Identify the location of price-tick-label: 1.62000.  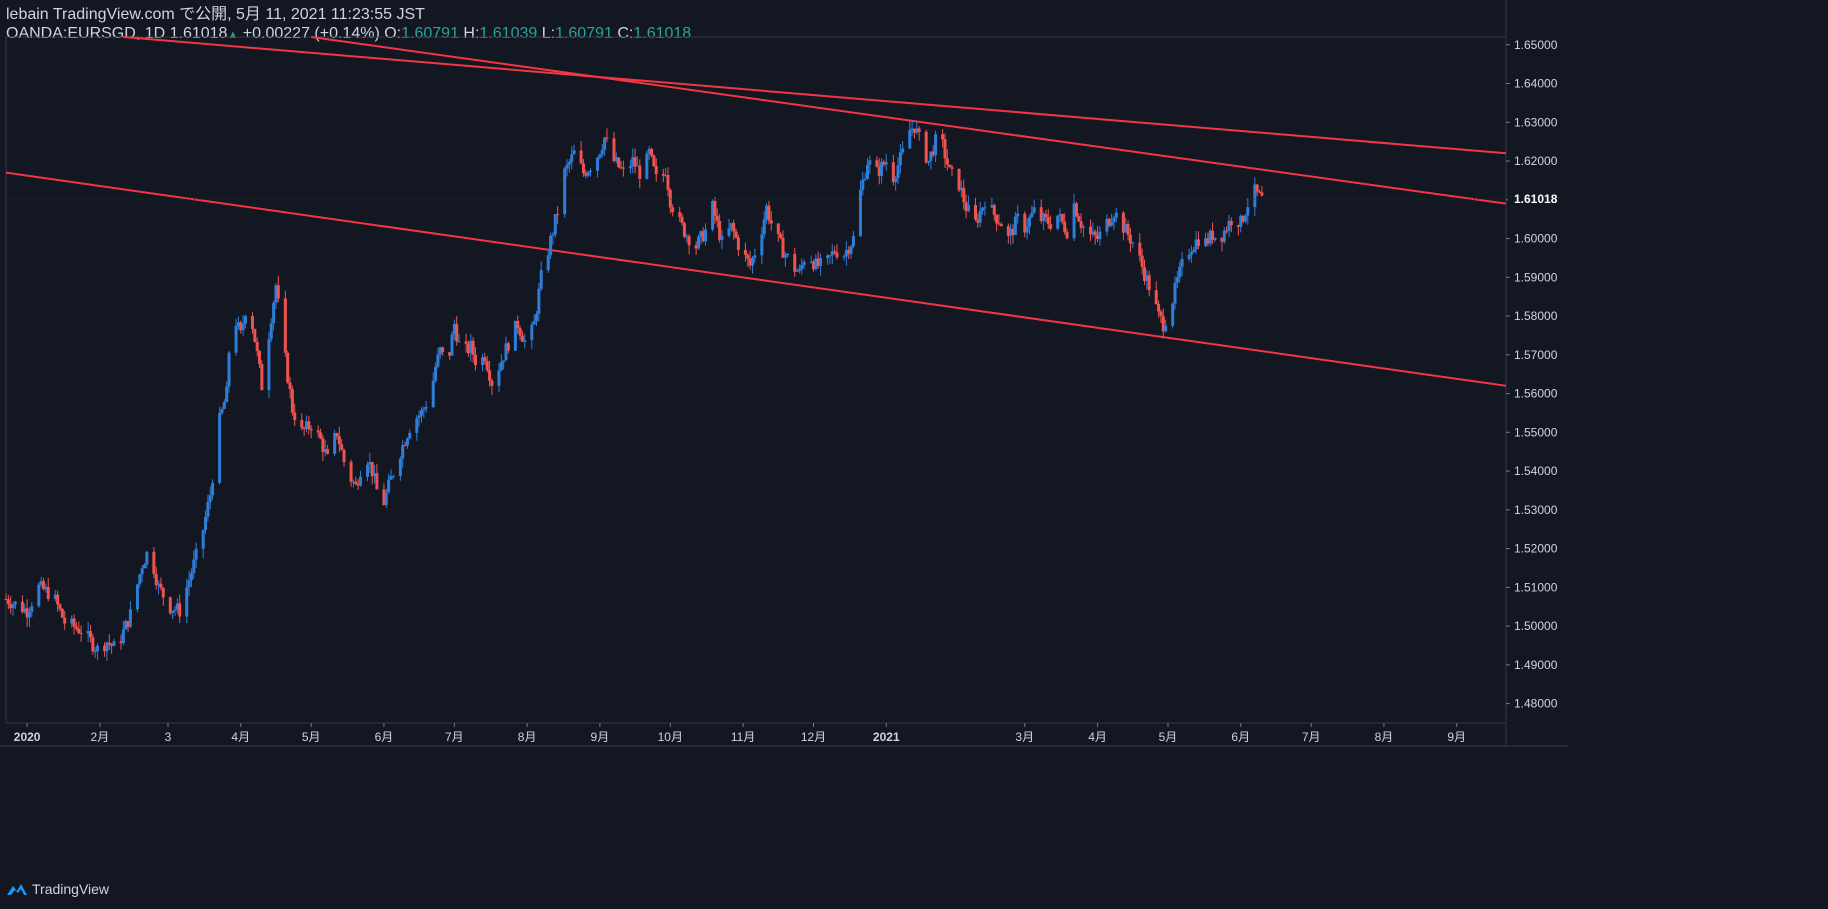
(1536, 161).